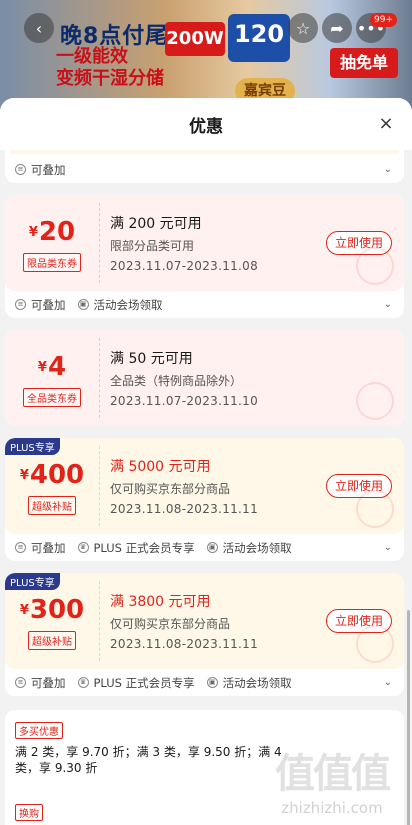 The height and width of the screenshot is (825, 412). What do you see at coordinates (375, 401) in the screenshot?
I see `stamp-icon` at bounding box center [375, 401].